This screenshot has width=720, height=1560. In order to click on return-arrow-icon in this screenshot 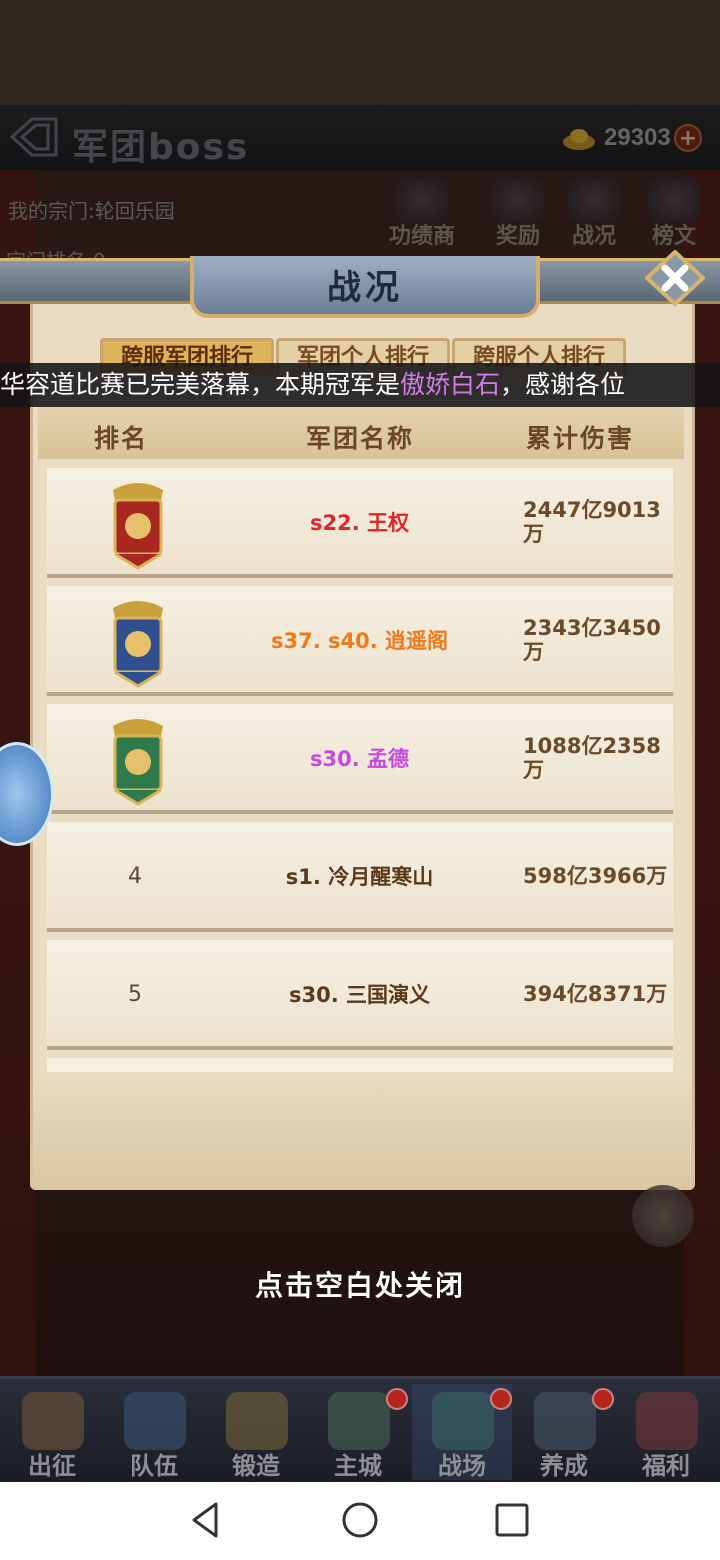, I will do `click(663, 1216)`.